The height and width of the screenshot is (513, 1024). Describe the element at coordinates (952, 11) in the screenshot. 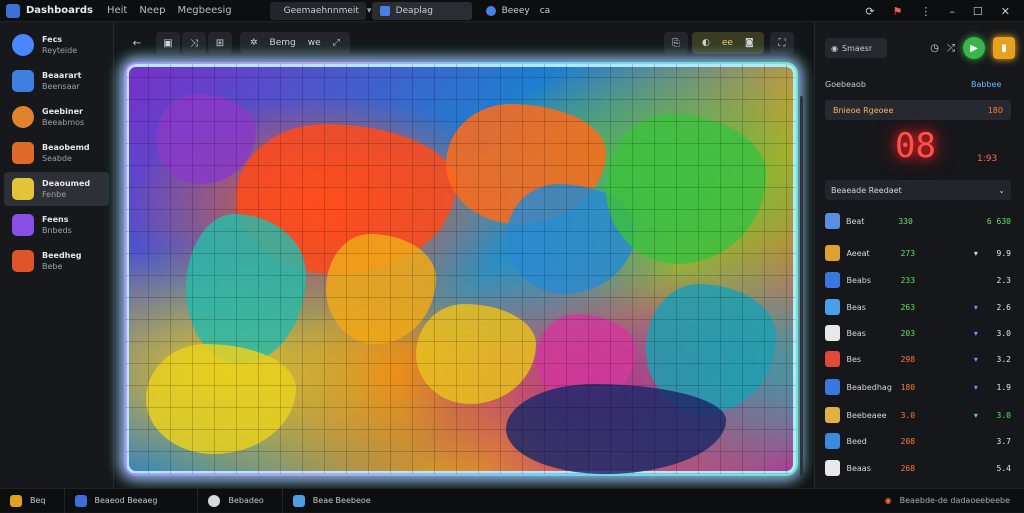

I see `minimize-icon: –` at that location.